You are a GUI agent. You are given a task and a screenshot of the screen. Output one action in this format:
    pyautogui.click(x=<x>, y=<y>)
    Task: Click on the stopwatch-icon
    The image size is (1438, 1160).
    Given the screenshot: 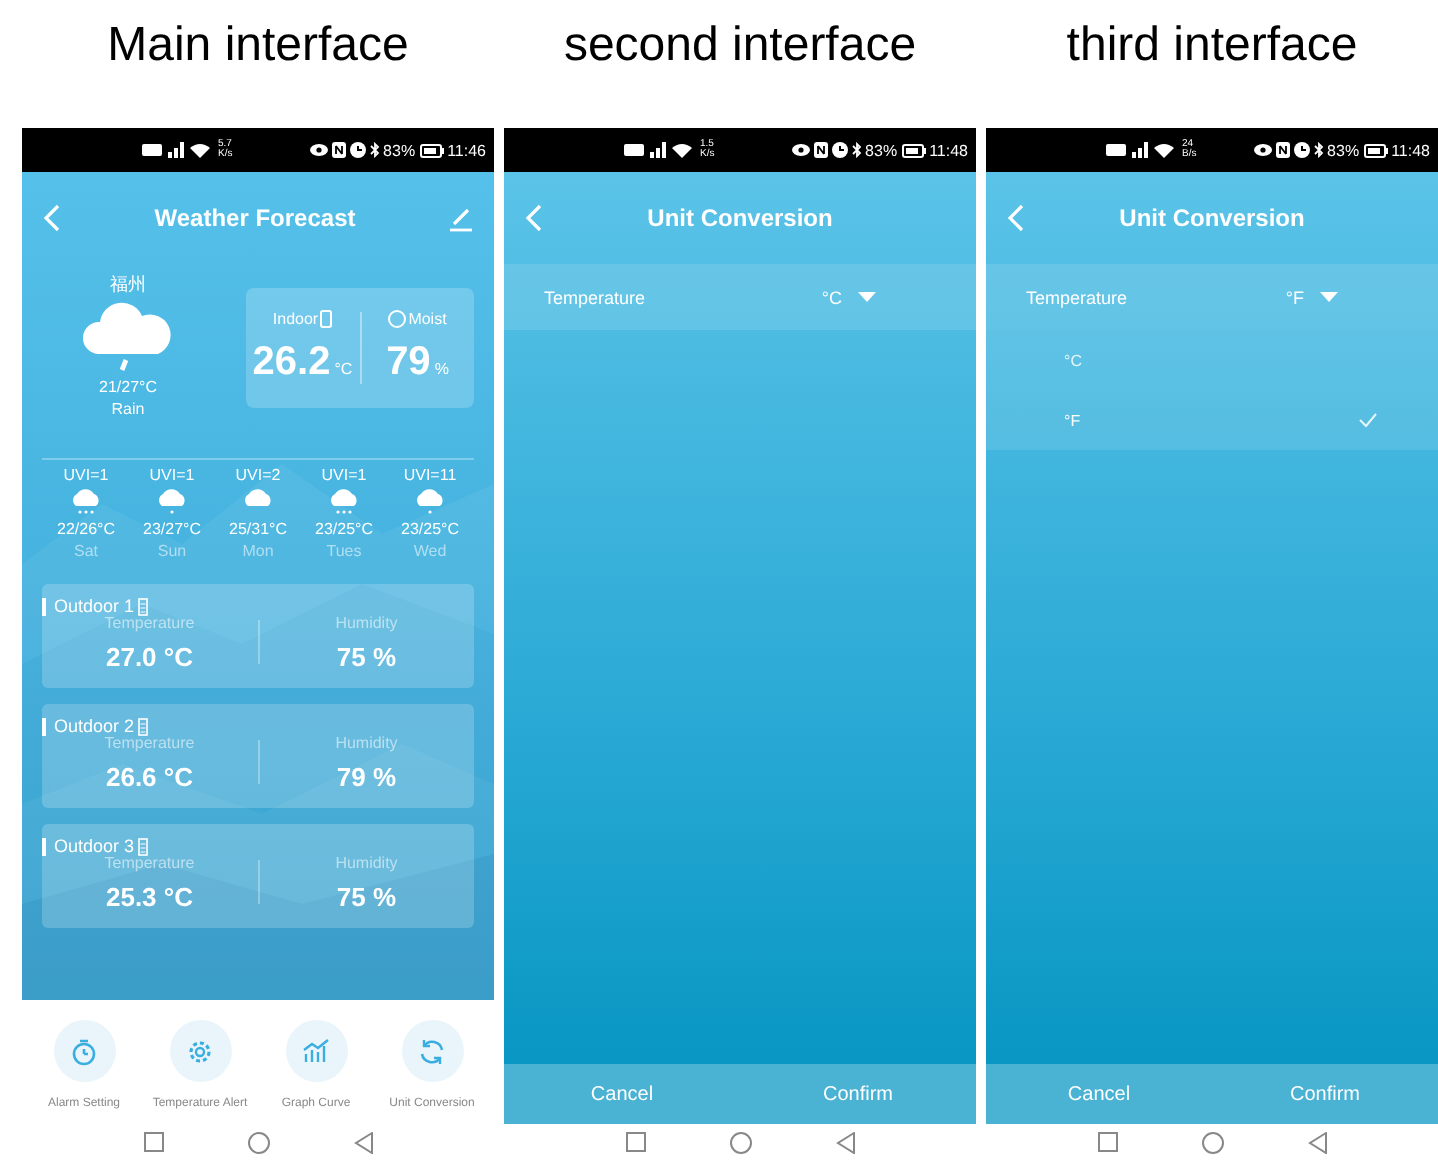 What is the action you would take?
    pyautogui.click(x=84, y=1051)
    